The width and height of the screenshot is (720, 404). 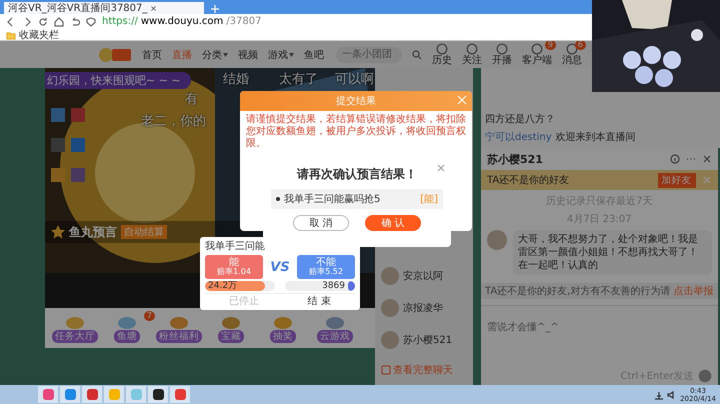 What do you see at coordinates (179, 328) in the screenshot?
I see `gift-item: 粉丝福利` at bounding box center [179, 328].